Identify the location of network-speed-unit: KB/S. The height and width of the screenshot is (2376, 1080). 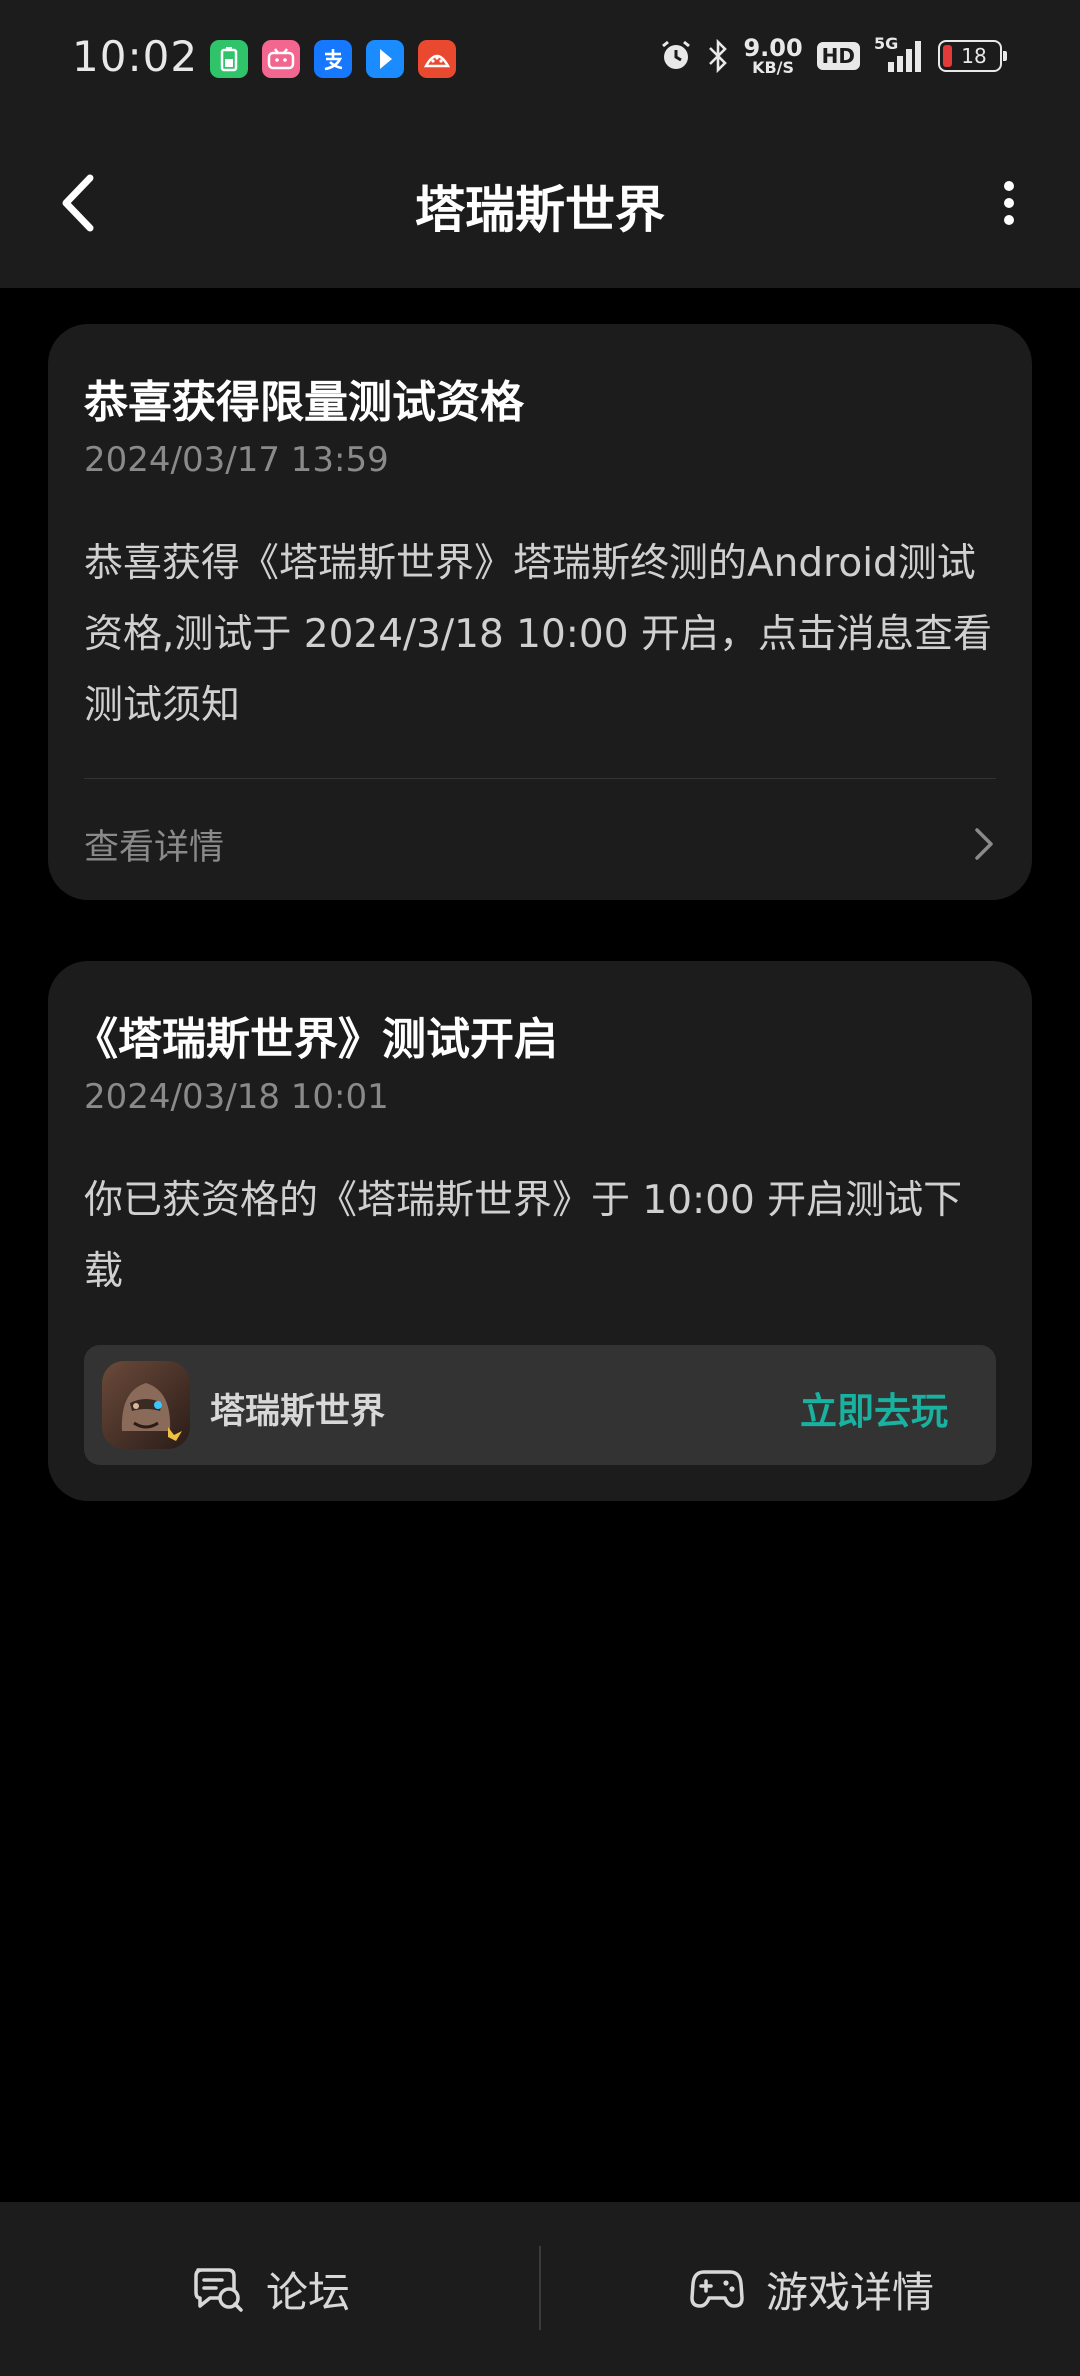
(773, 67).